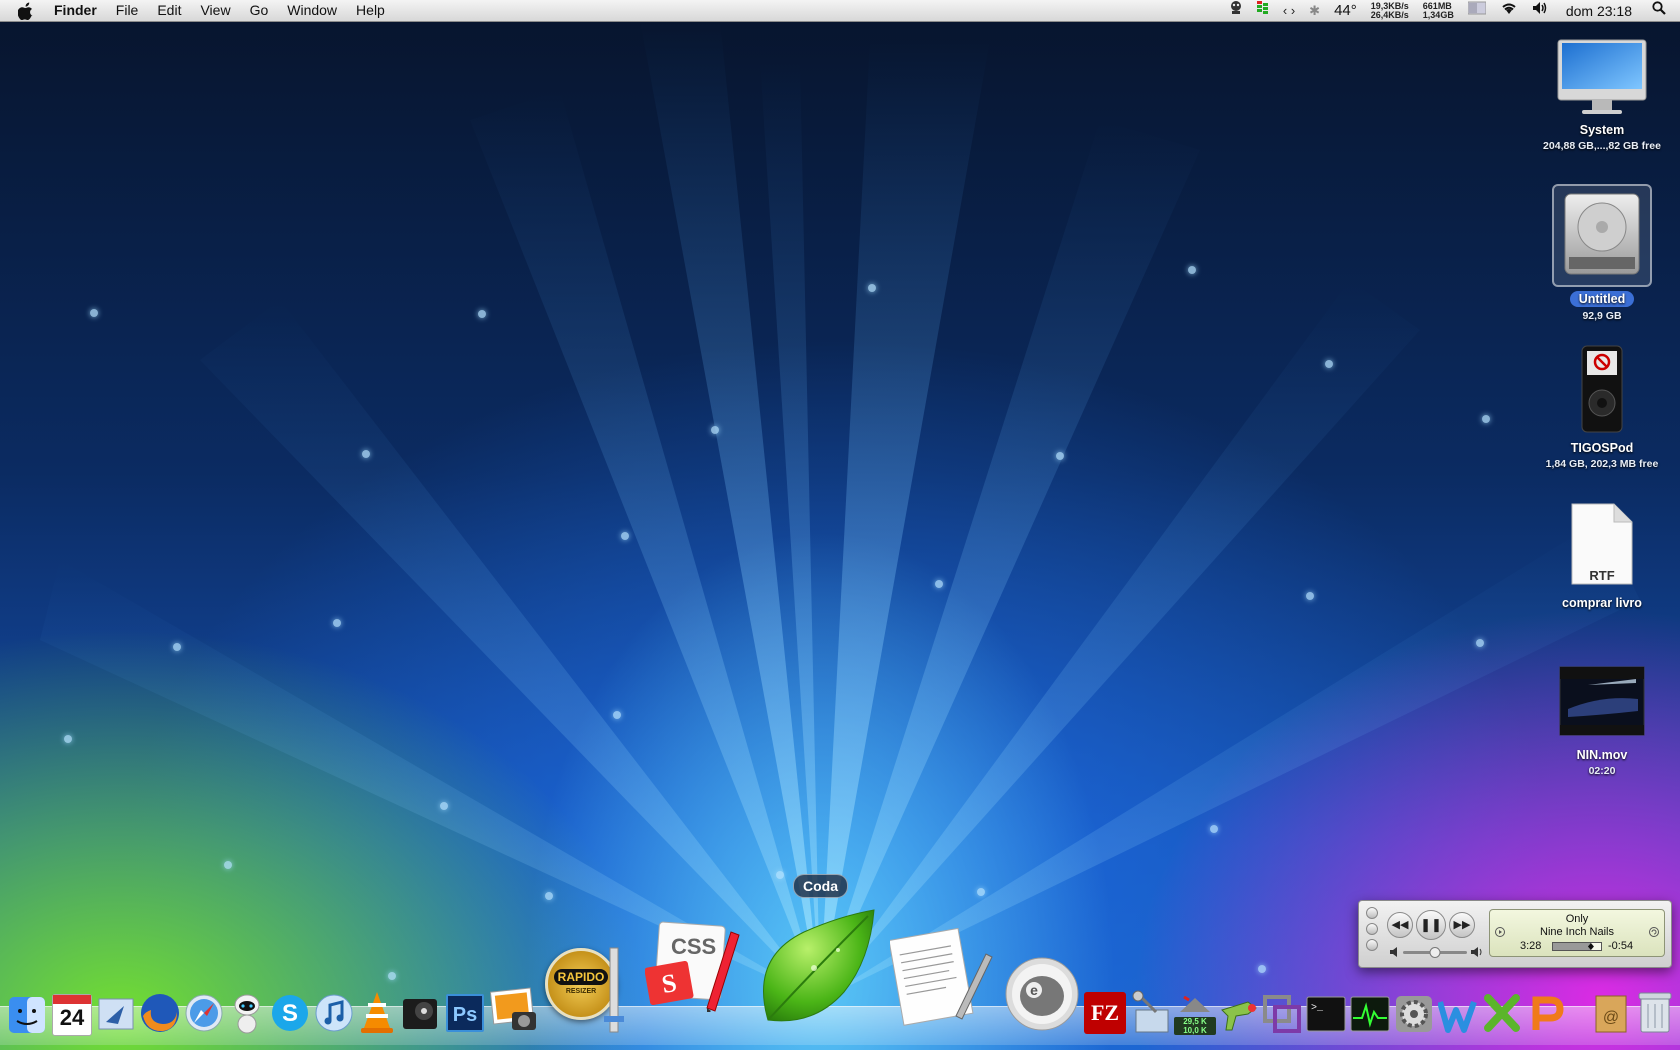 Image resolution: width=1680 pixels, height=1050 pixels. What do you see at coordinates (1602, 575) in the screenshot?
I see `rtf-badge-label: RTF` at bounding box center [1602, 575].